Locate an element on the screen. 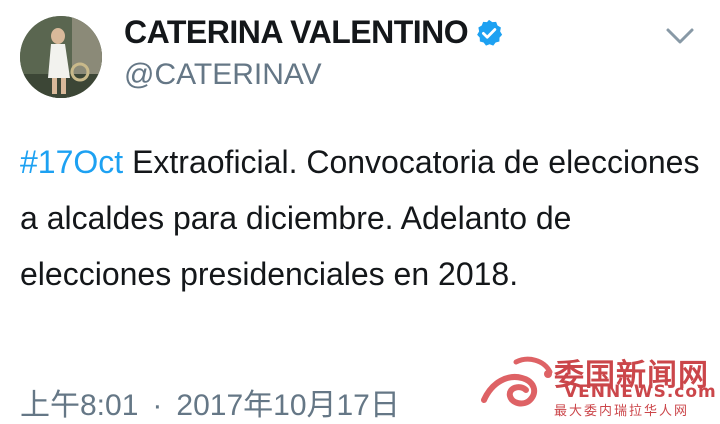 Image resolution: width=720 pixels, height=424 pixels. display-name: CATERINA VALENTINO is located at coordinates (314, 32).